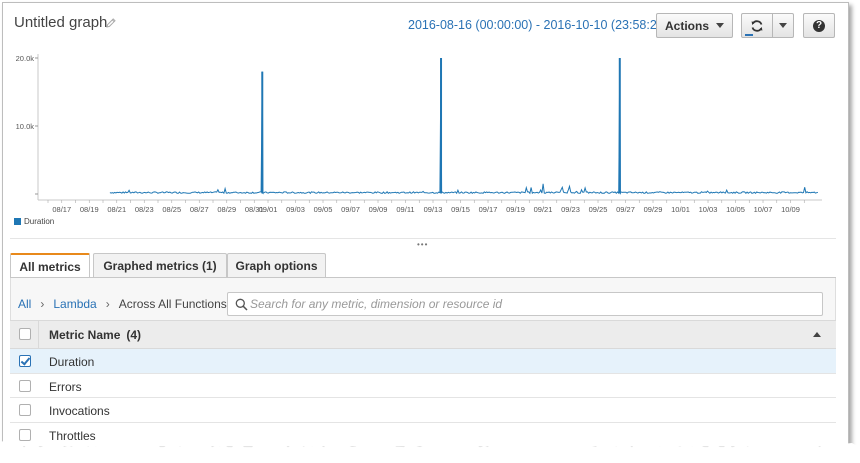 This screenshot has height=463, width=860. I want to click on metric-name: Invocations, so click(79, 411).